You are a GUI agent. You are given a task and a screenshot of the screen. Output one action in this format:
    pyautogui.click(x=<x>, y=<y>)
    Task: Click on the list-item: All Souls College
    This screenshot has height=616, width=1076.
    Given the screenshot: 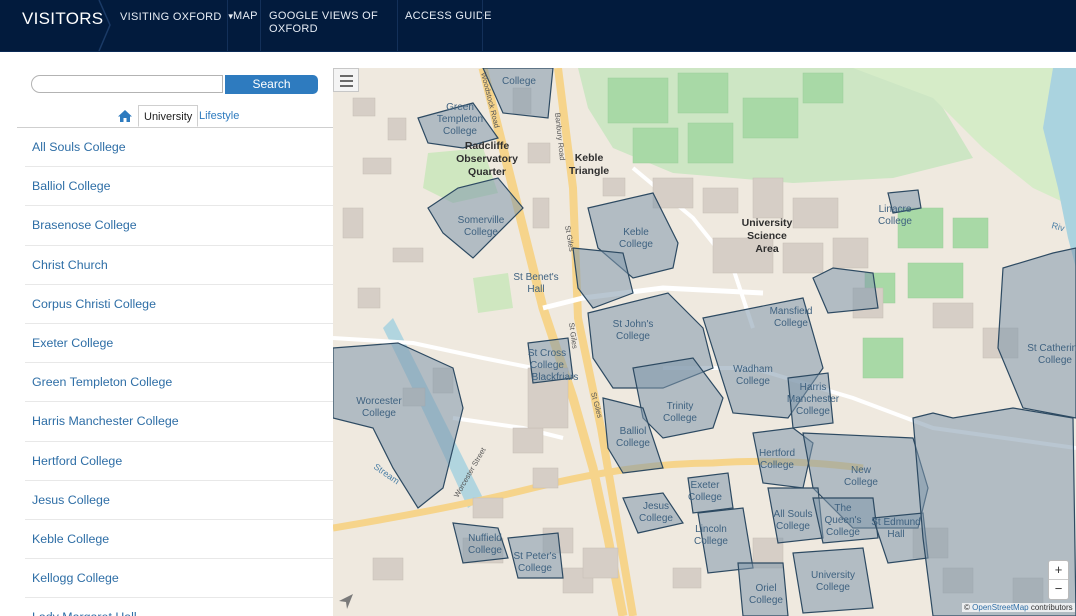 What is the action you would take?
    pyautogui.click(x=179, y=148)
    